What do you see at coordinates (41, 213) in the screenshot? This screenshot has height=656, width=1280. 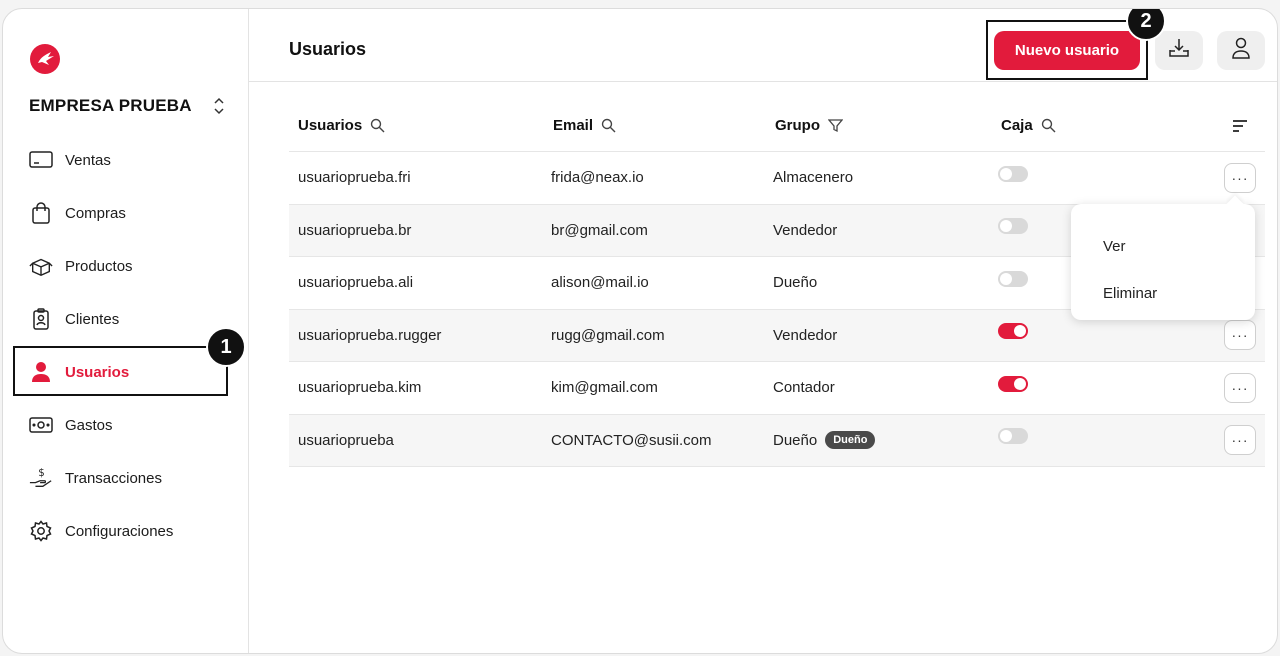 I see `shopping-bag-icon` at bounding box center [41, 213].